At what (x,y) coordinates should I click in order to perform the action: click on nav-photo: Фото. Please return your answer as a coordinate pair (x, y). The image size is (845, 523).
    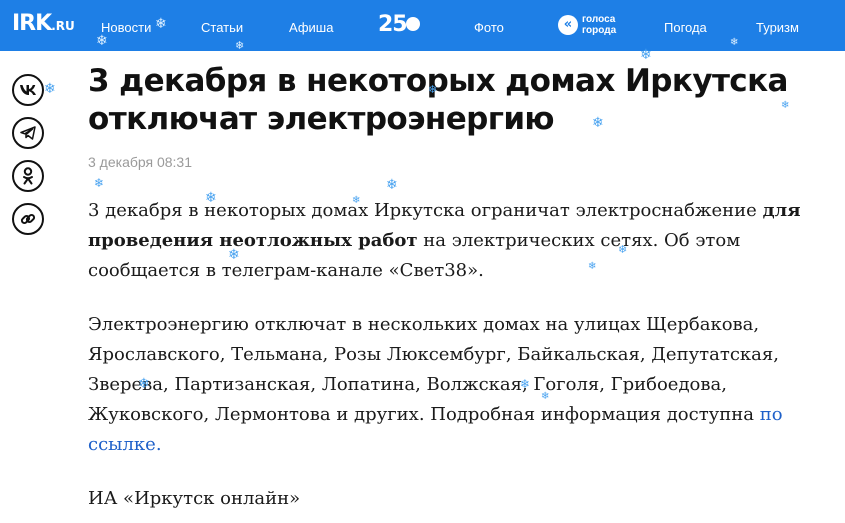
    Looking at the image, I should click on (489, 27).